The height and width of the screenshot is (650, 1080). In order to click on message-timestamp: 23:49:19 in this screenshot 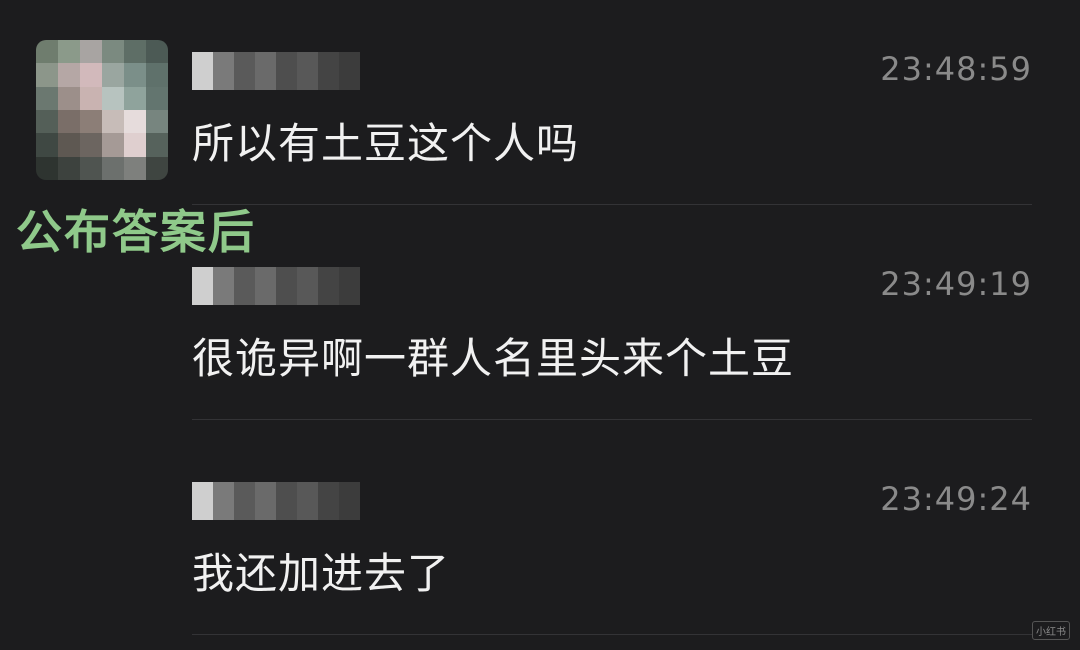, I will do `click(956, 284)`.